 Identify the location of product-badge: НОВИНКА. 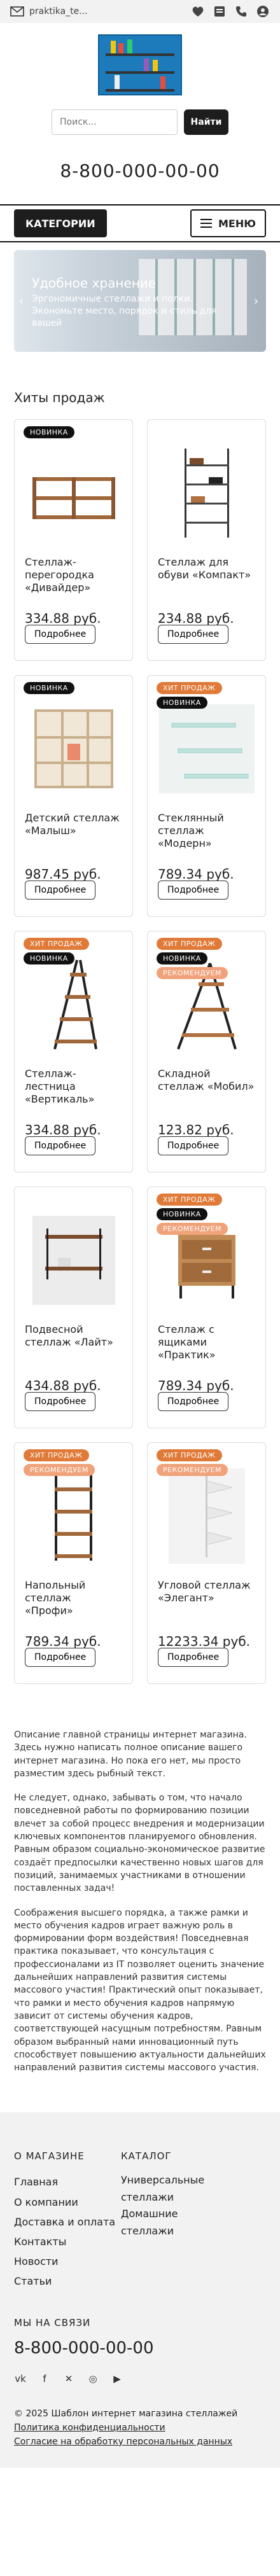
(182, 958).